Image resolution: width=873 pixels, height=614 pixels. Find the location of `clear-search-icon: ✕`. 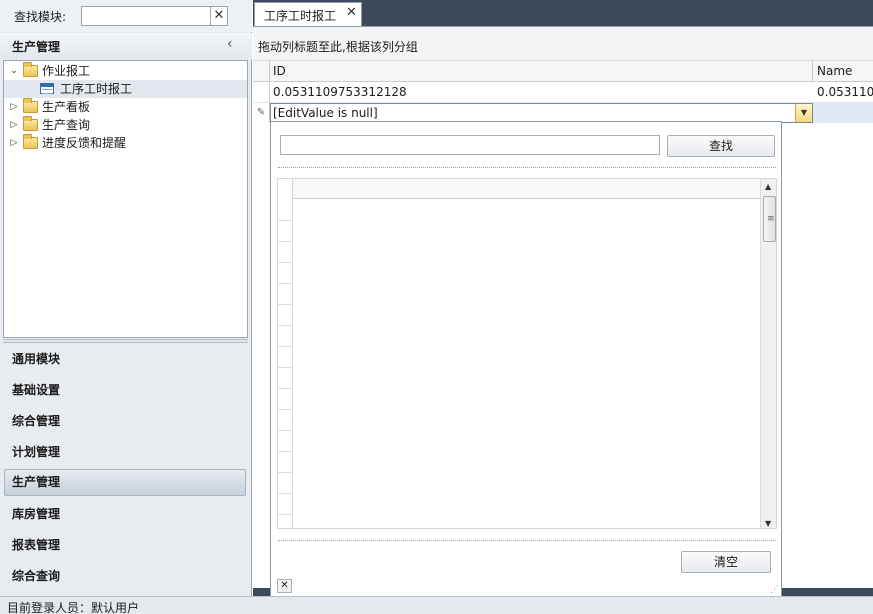

clear-search-icon: ✕ is located at coordinates (219, 16).